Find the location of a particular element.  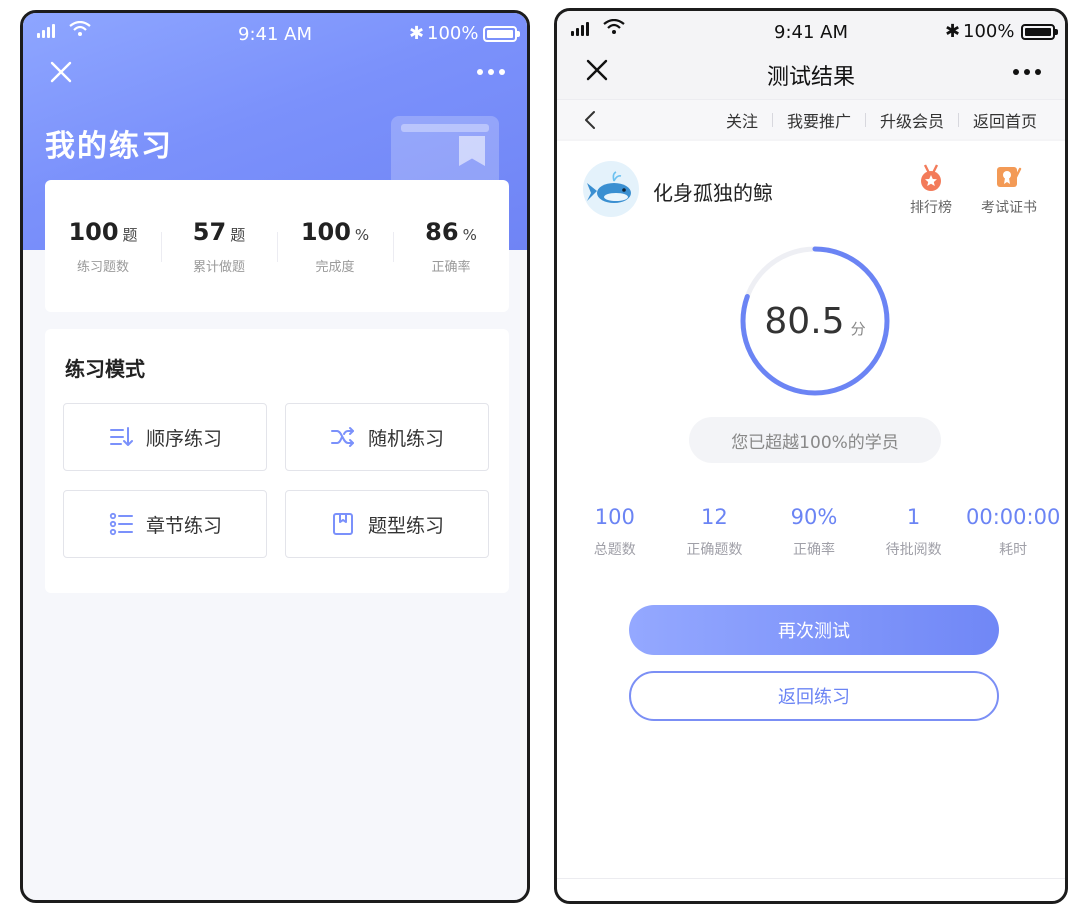

result-stat-item: 100 总题数 is located at coordinates (615, 532).